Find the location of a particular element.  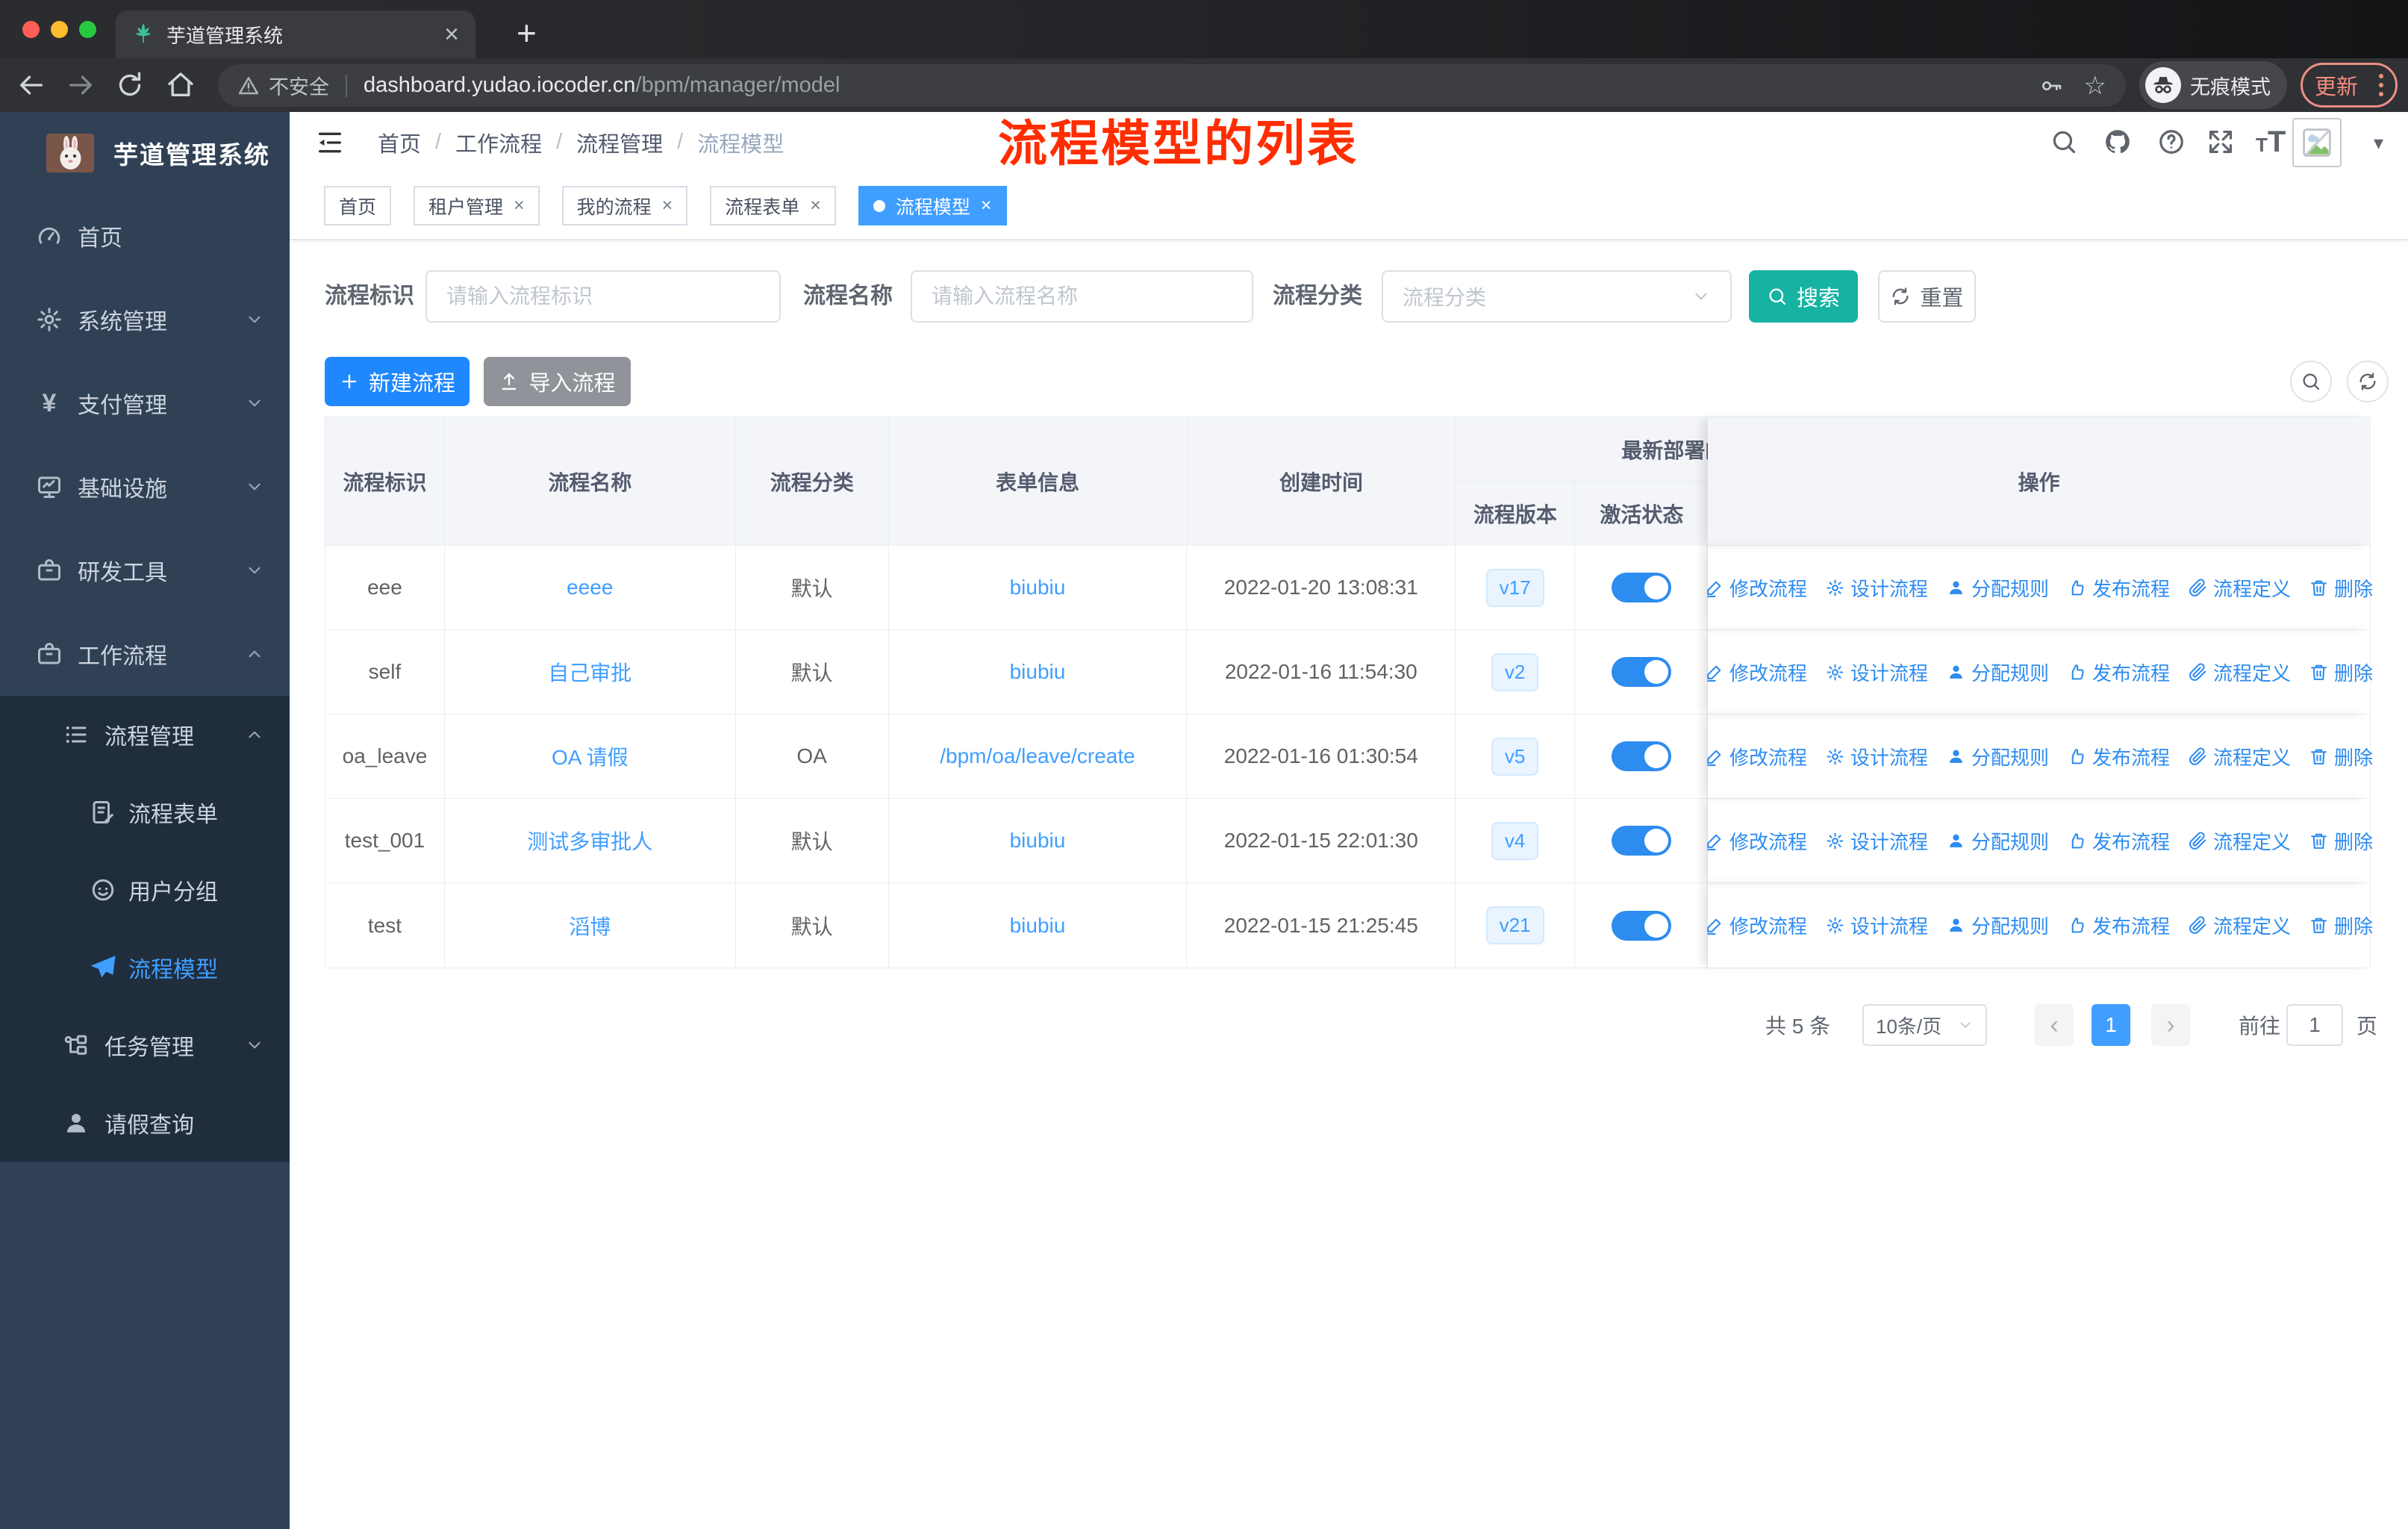

update-label: 更新 is located at coordinates (2336, 85).